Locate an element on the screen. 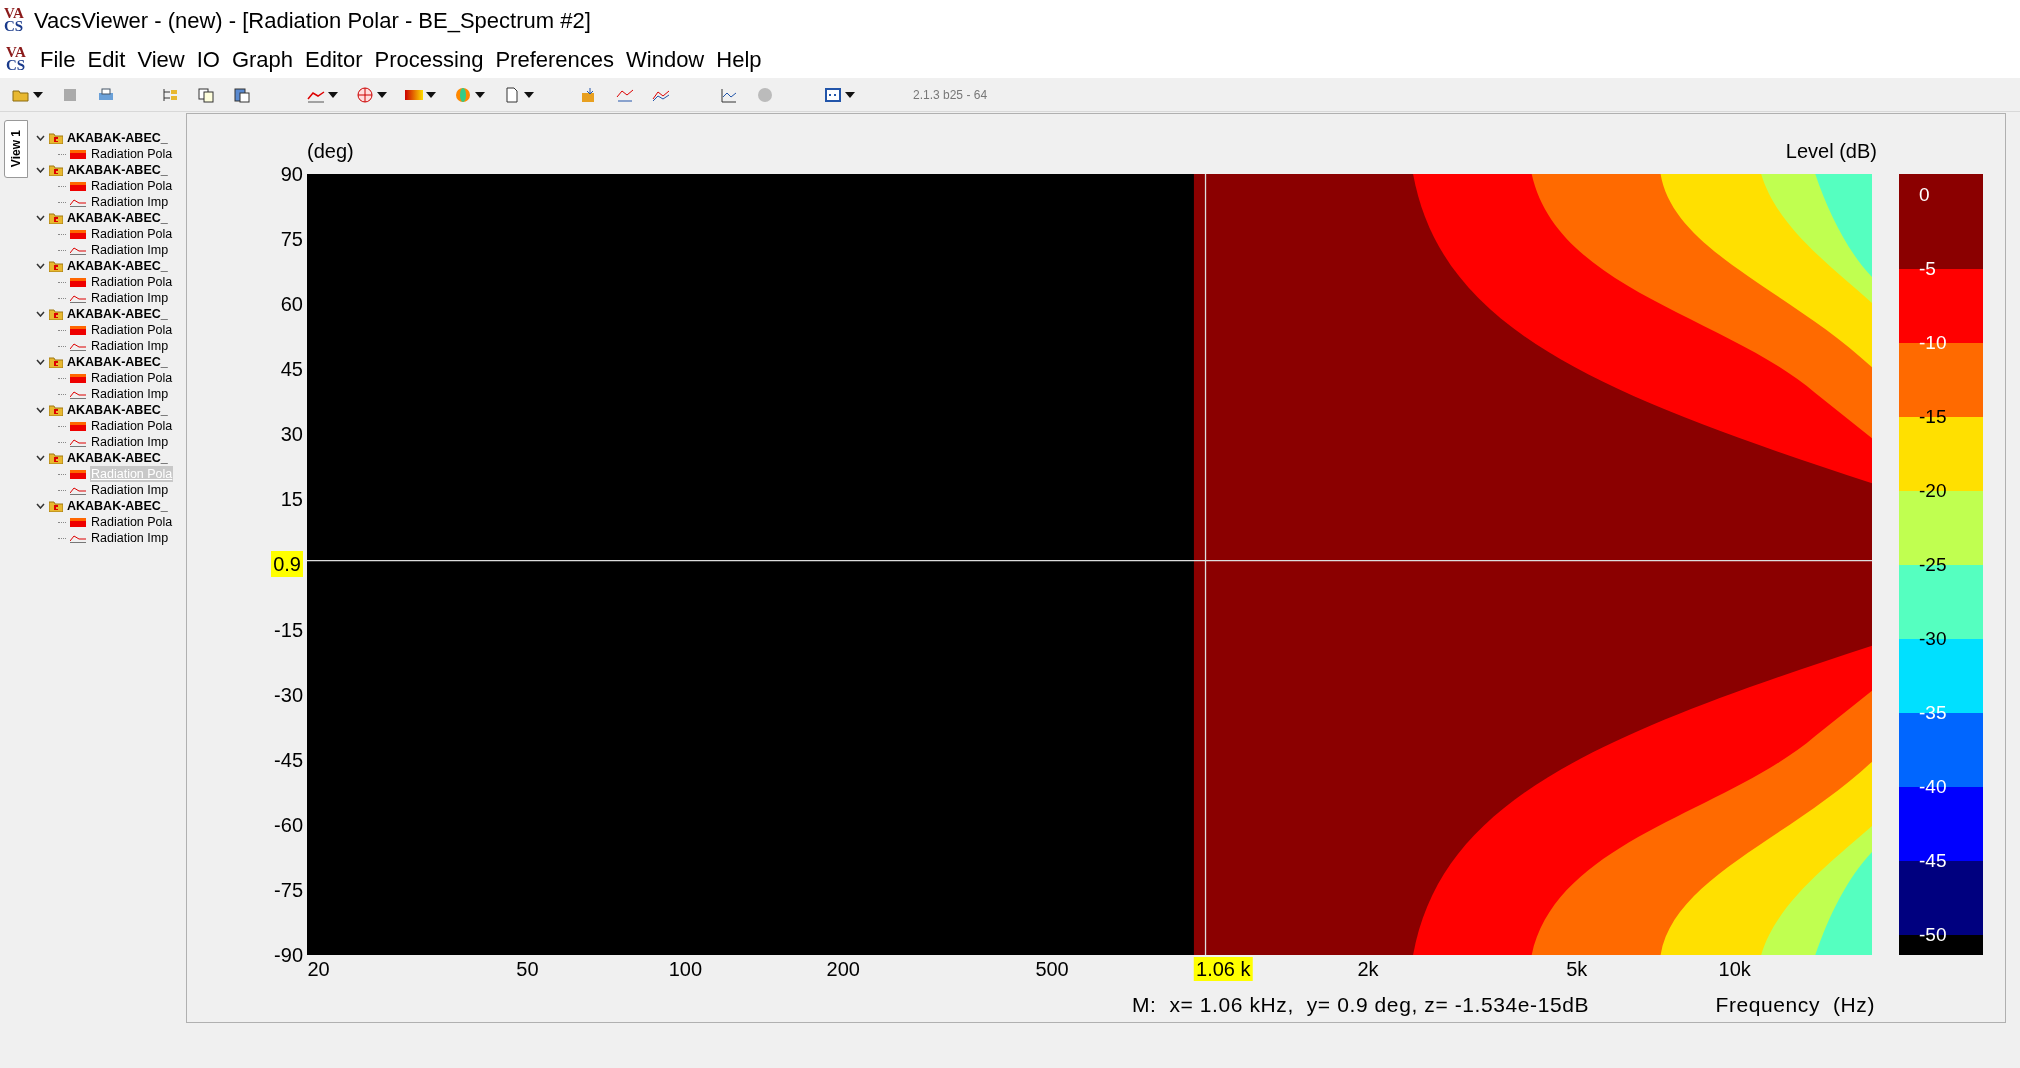 This screenshot has height=1068, width=2020. colorbar-tick-label: -25 is located at coordinates (1933, 565).